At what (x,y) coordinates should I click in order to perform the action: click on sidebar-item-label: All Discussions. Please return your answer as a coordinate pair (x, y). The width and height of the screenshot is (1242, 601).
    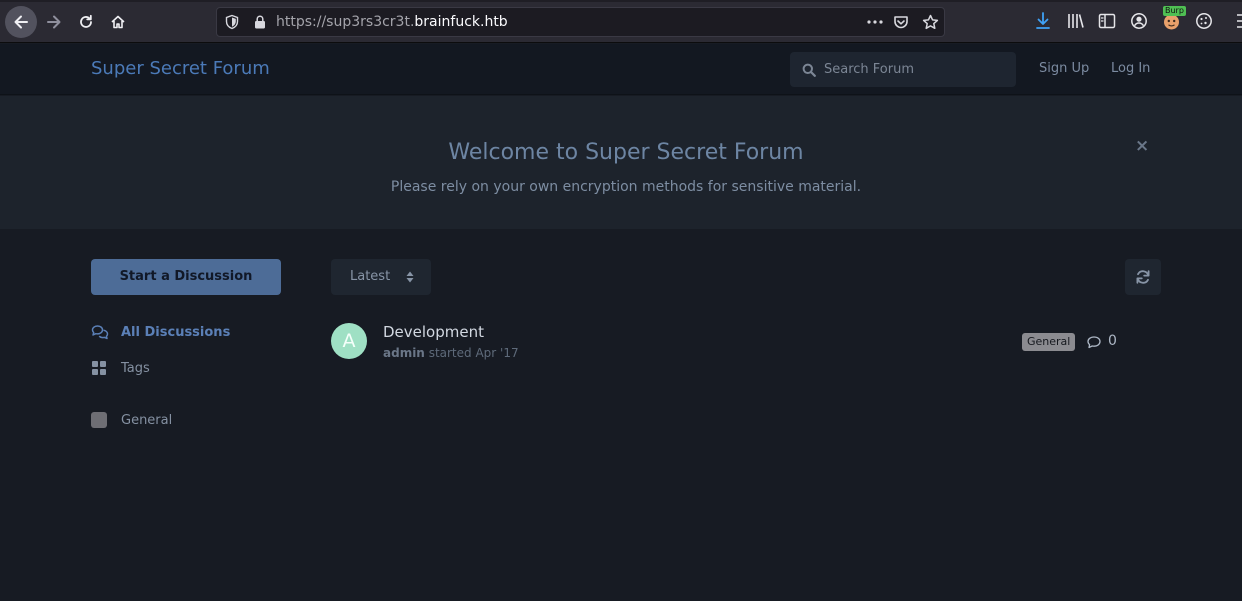
    Looking at the image, I should click on (176, 332).